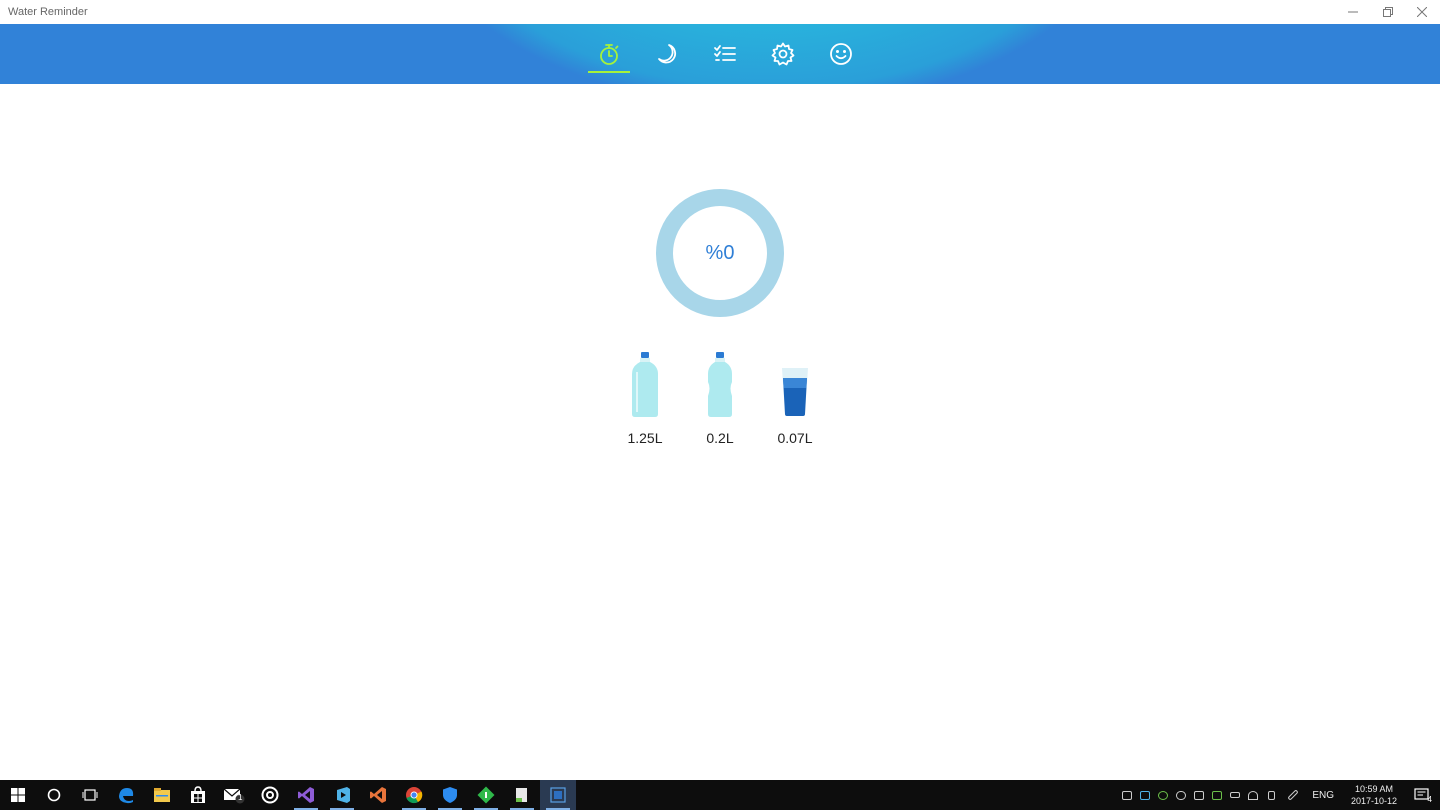 The width and height of the screenshot is (1440, 810). What do you see at coordinates (1325, 795) in the screenshot?
I see `language-indicator: ENG` at bounding box center [1325, 795].